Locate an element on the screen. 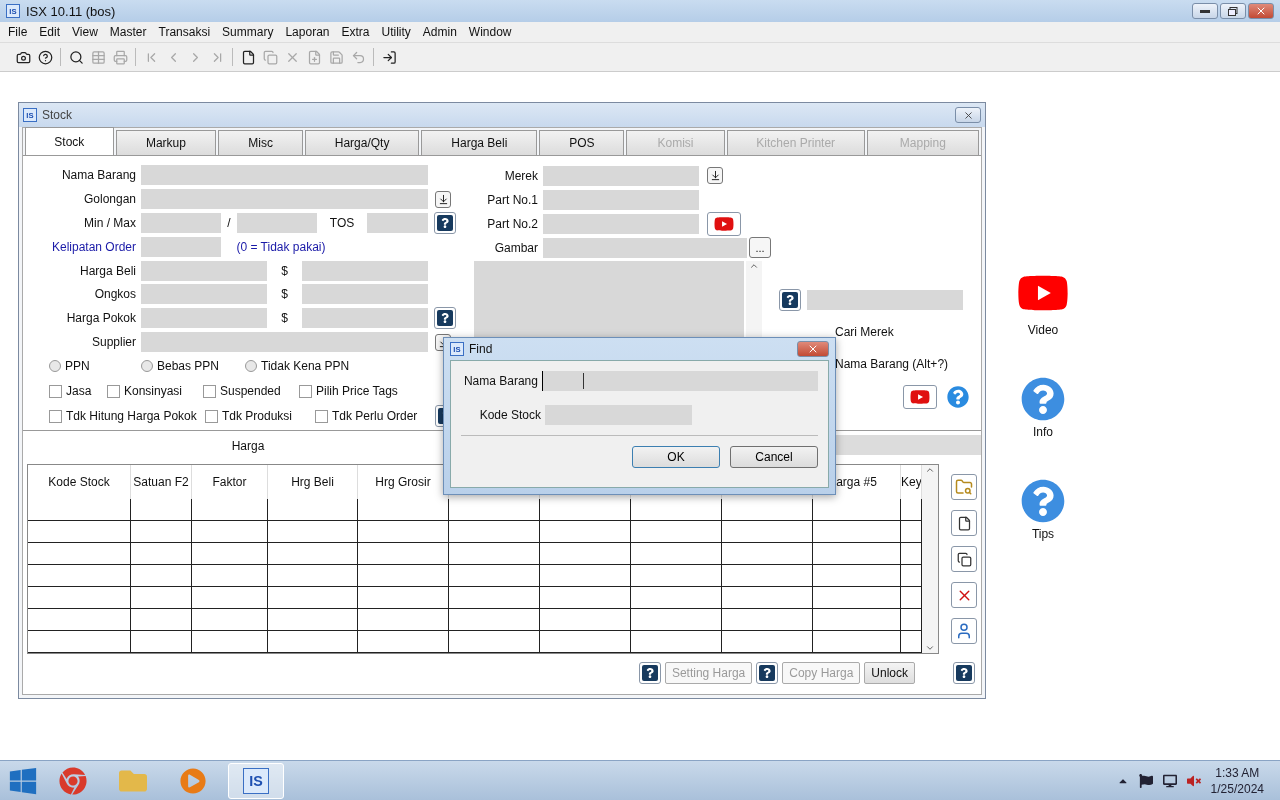  speaker-muted-icon is located at coordinates (1193, 780).